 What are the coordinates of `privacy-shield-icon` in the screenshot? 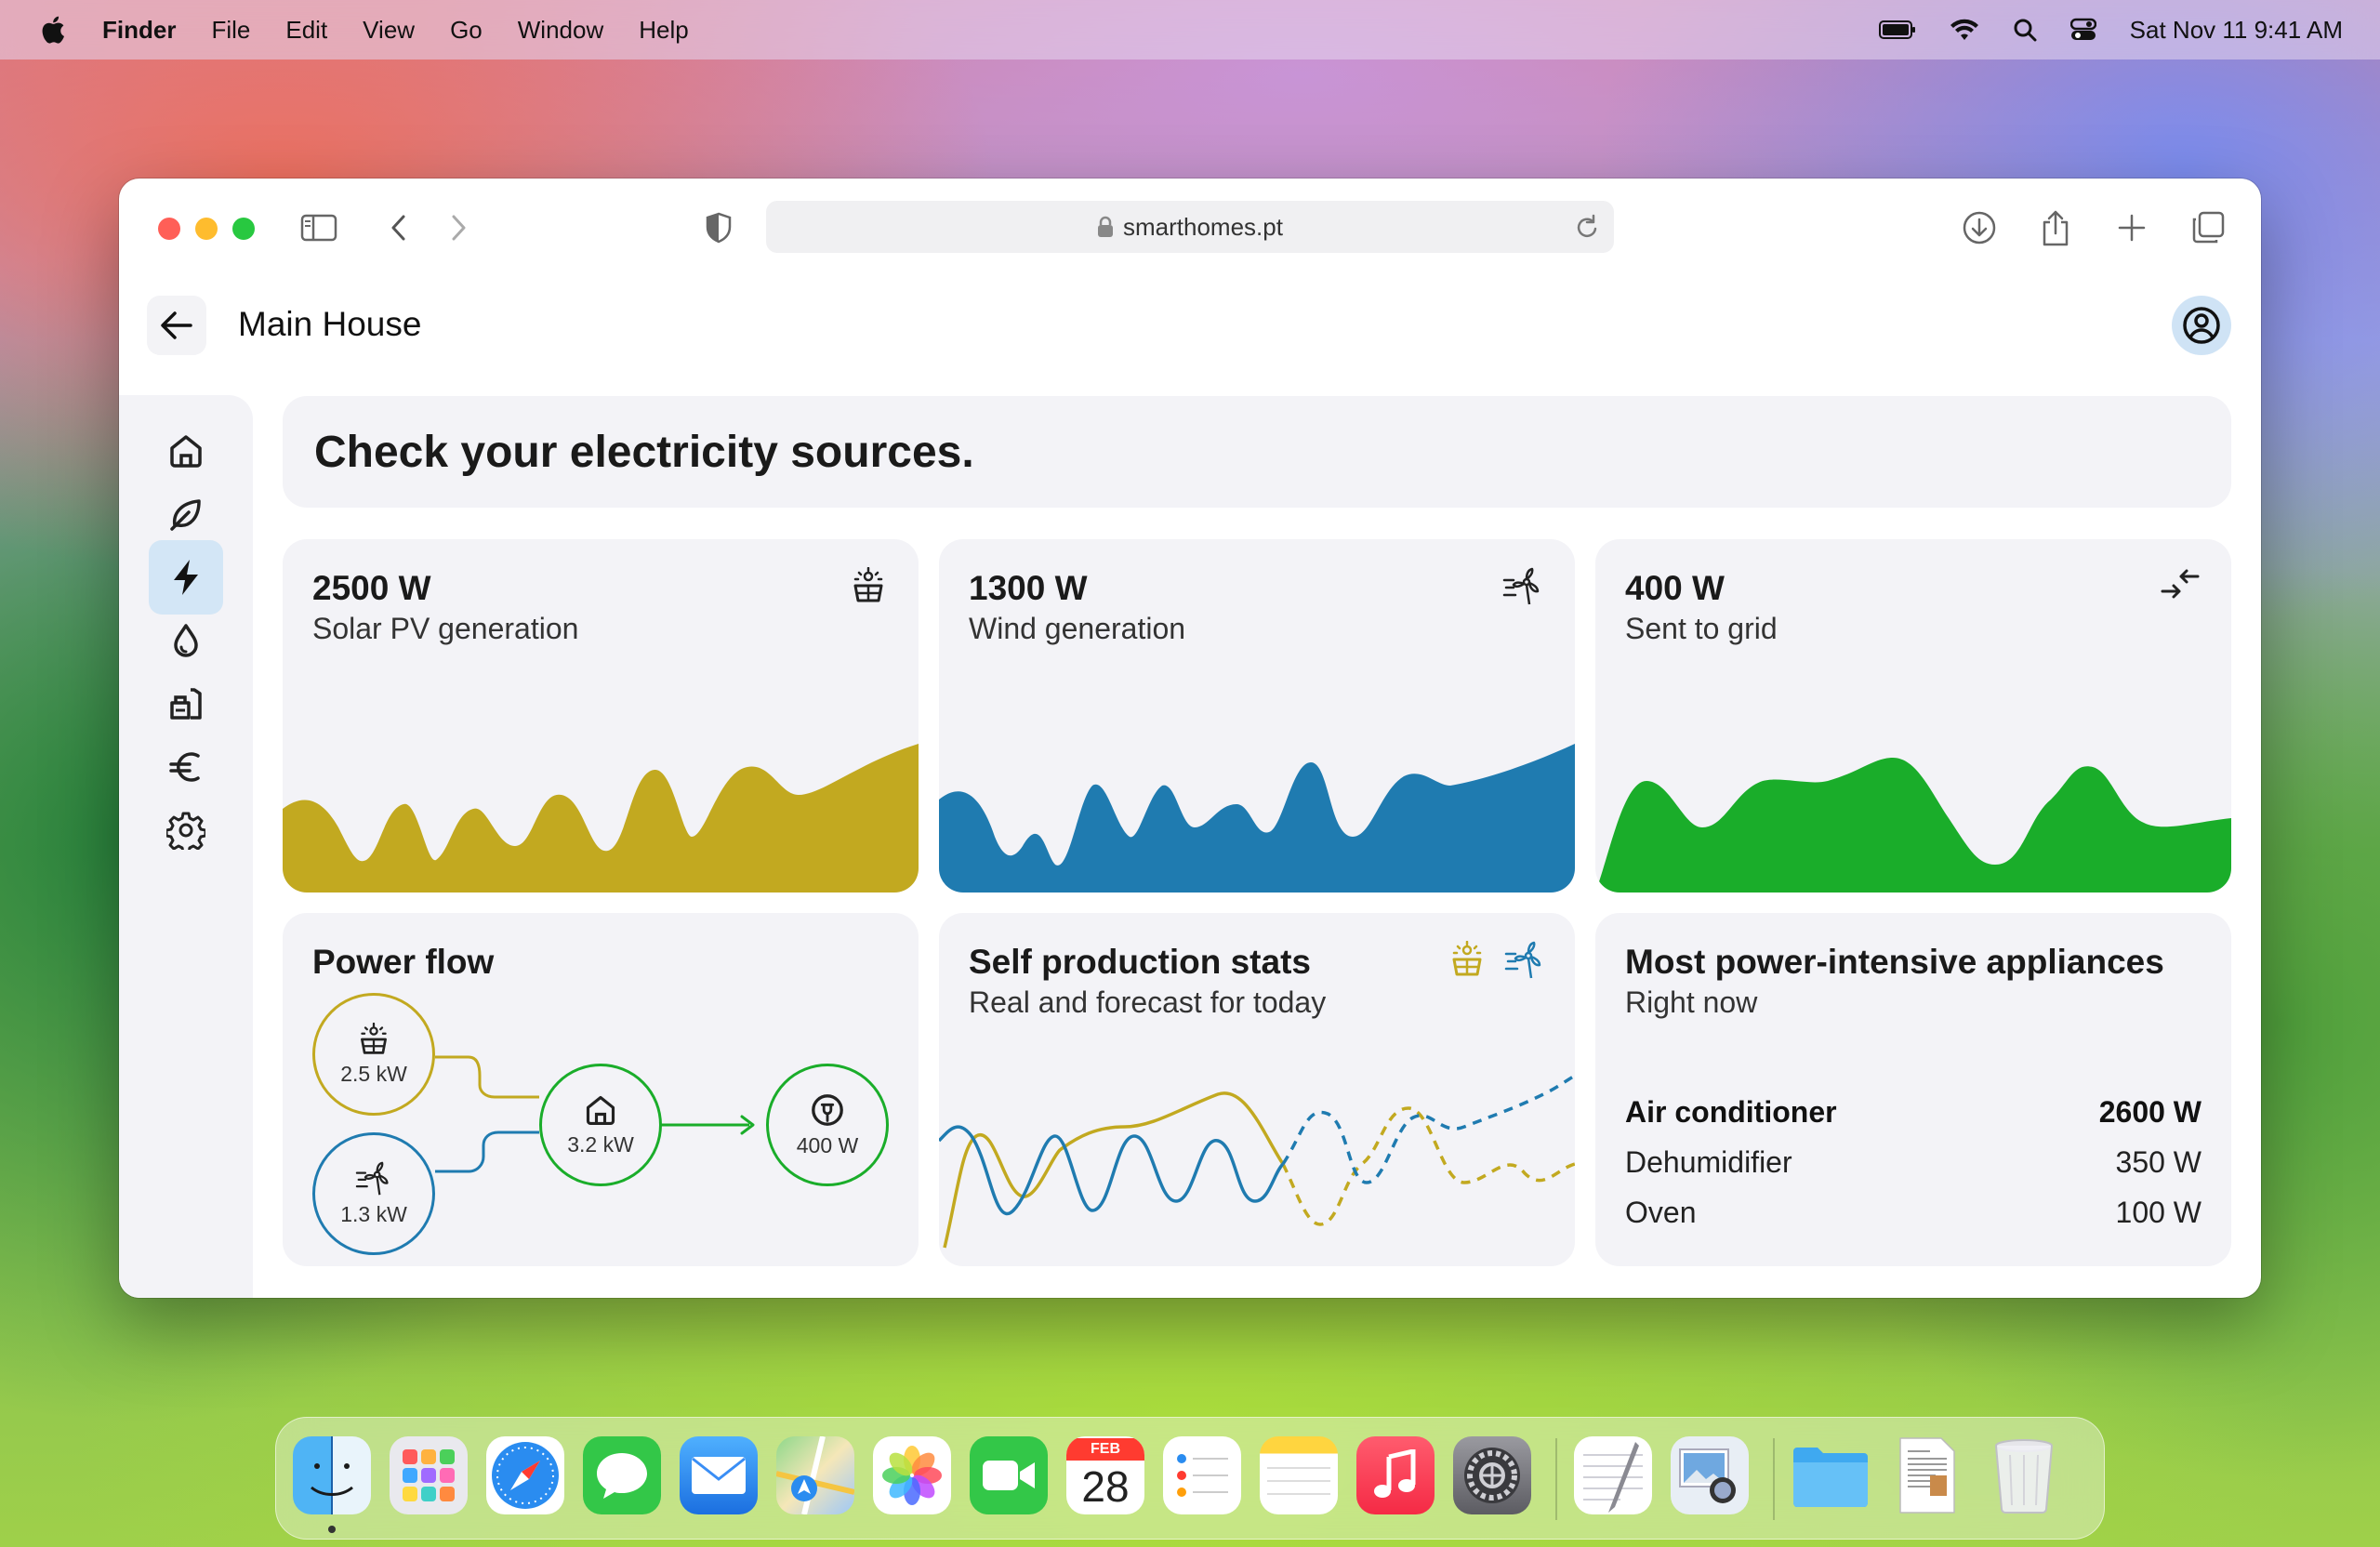 It's located at (718, 227).